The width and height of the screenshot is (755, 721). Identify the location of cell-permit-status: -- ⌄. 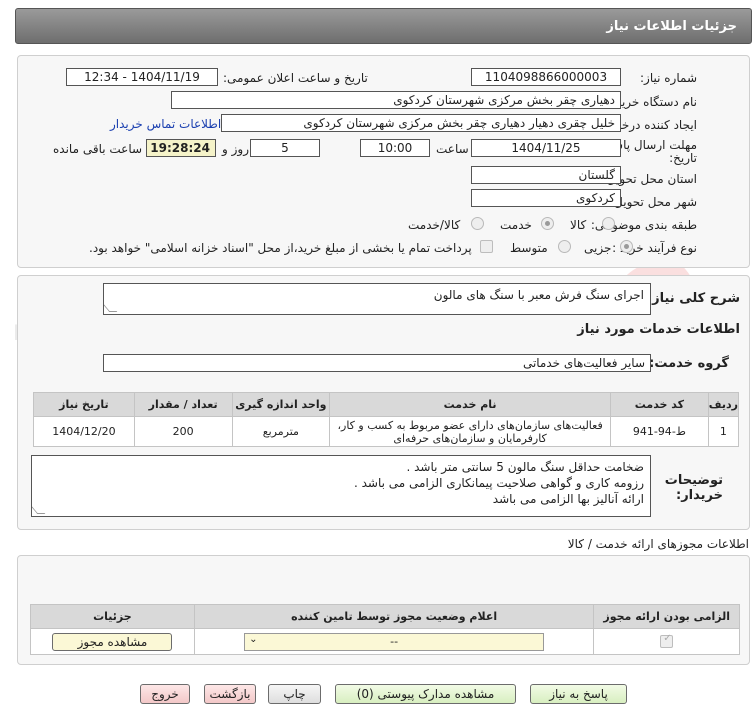
(394, 641).